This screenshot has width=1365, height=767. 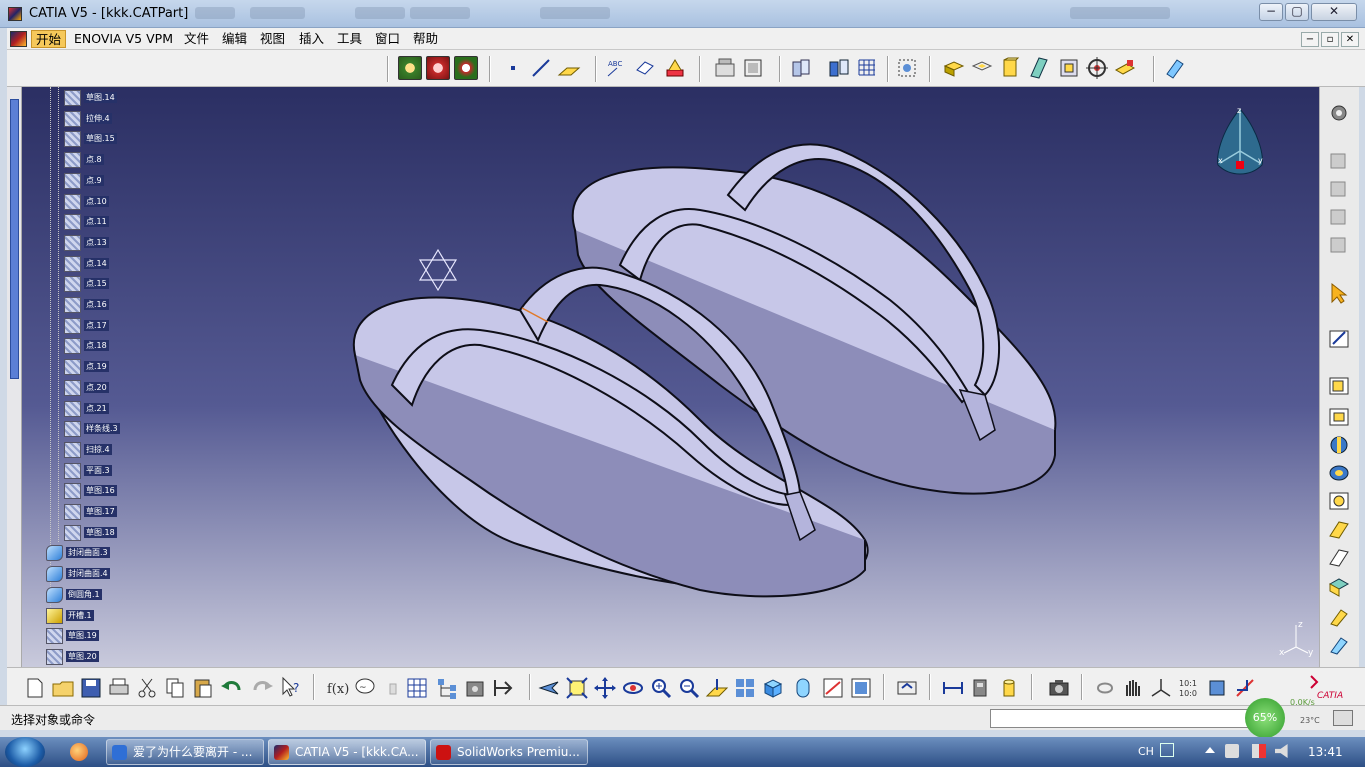 What do you see at coordinates (801, 68) in the screenshot?
I see `parallel-projection-icon` at bounding box center [801, 68].